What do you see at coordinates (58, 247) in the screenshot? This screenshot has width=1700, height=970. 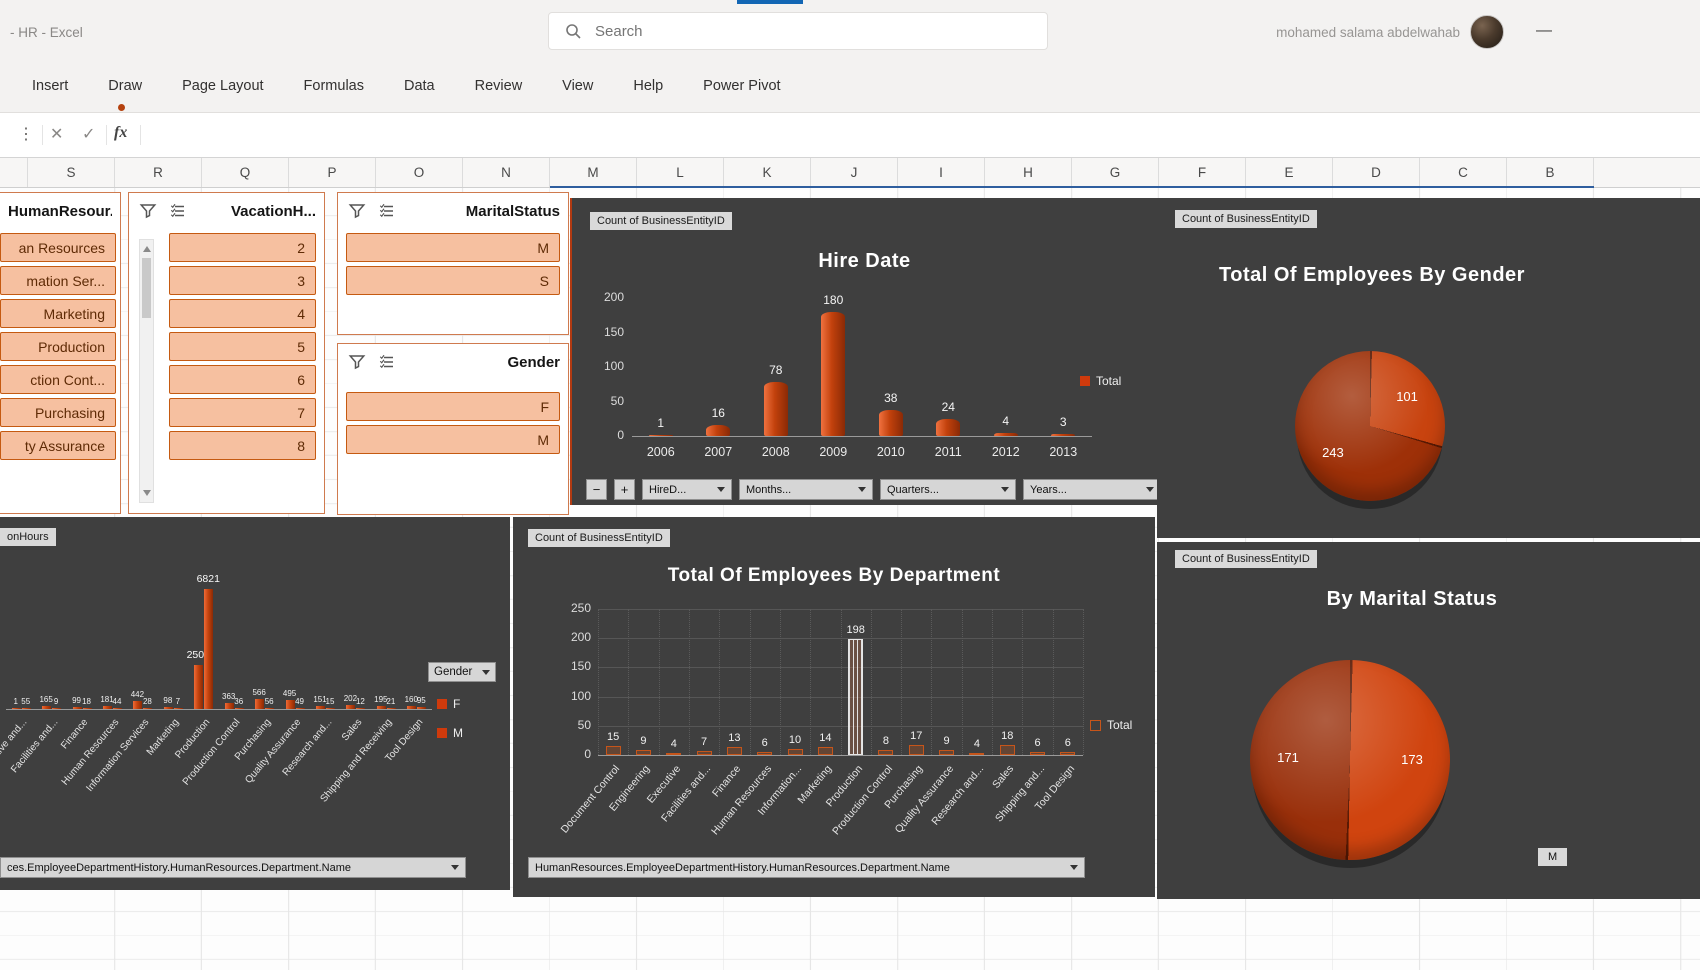 I see `slicer-item-an-resources: an Resources` at bounding box center [58, 247].